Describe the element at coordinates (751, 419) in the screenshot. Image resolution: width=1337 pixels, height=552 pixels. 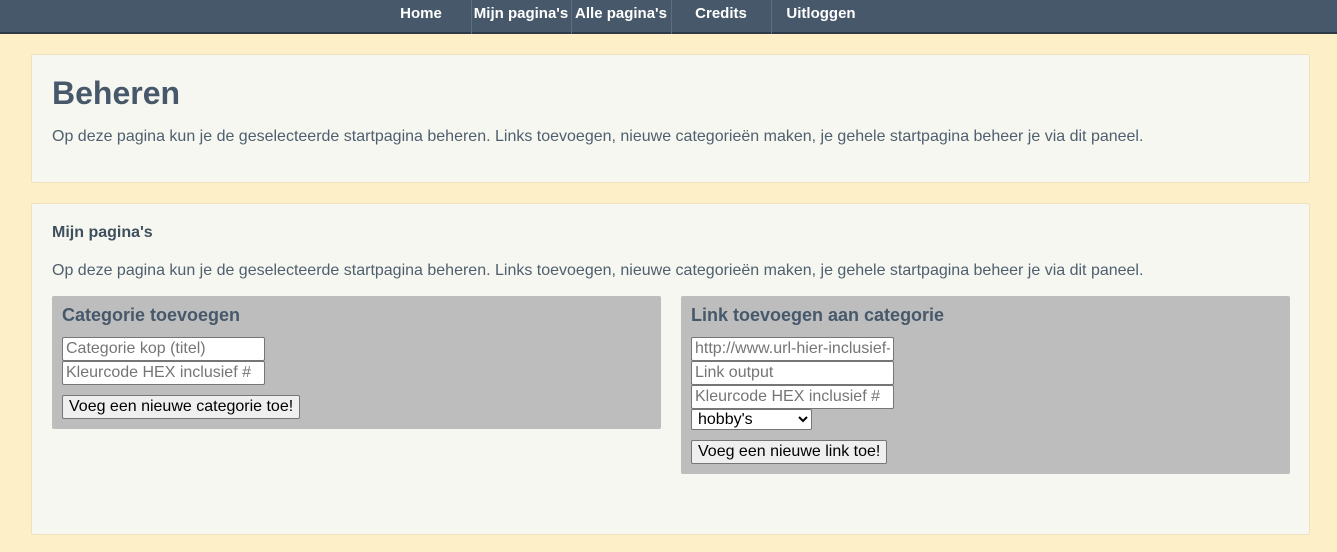
I see `link-category-select: hobby's` at that location.